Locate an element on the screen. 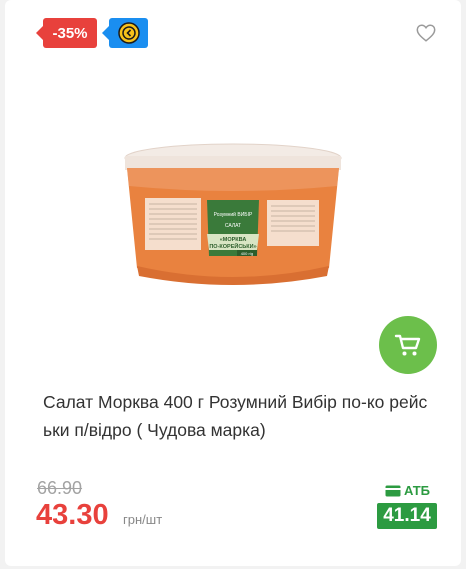  store-name: АТБ is located at coordinates (417, 490).